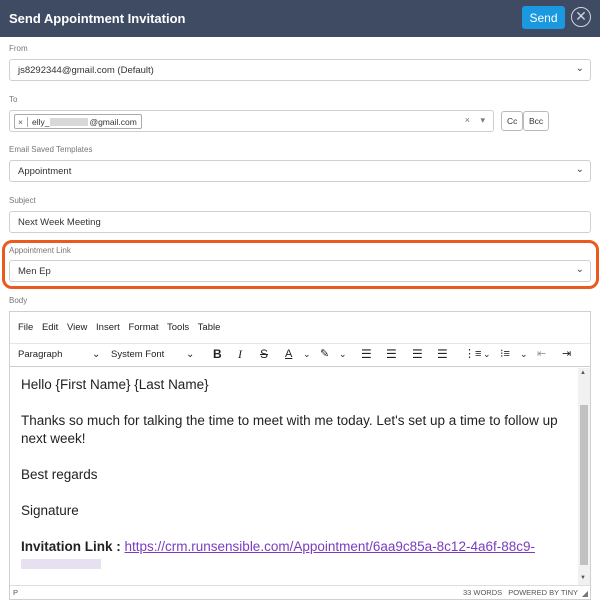 The height and width of the screenshot is (610, 600). What do you see at coordinates (122, 327) in the screenshot?
I see `editor-menubar: File Edit View Insert Format Tools Table` at bounding box center [122, 327].